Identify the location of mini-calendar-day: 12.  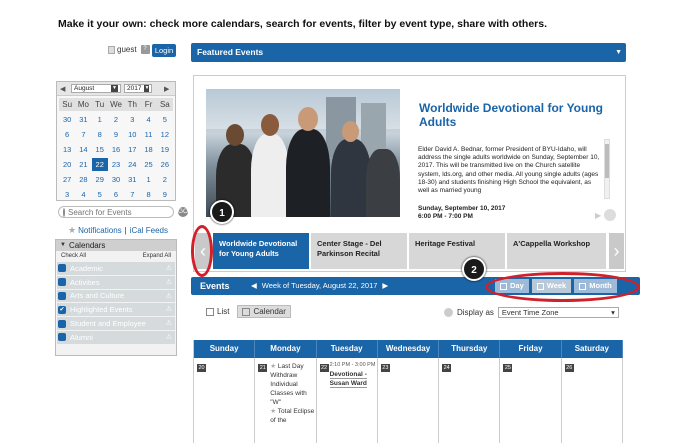
(165, 134).